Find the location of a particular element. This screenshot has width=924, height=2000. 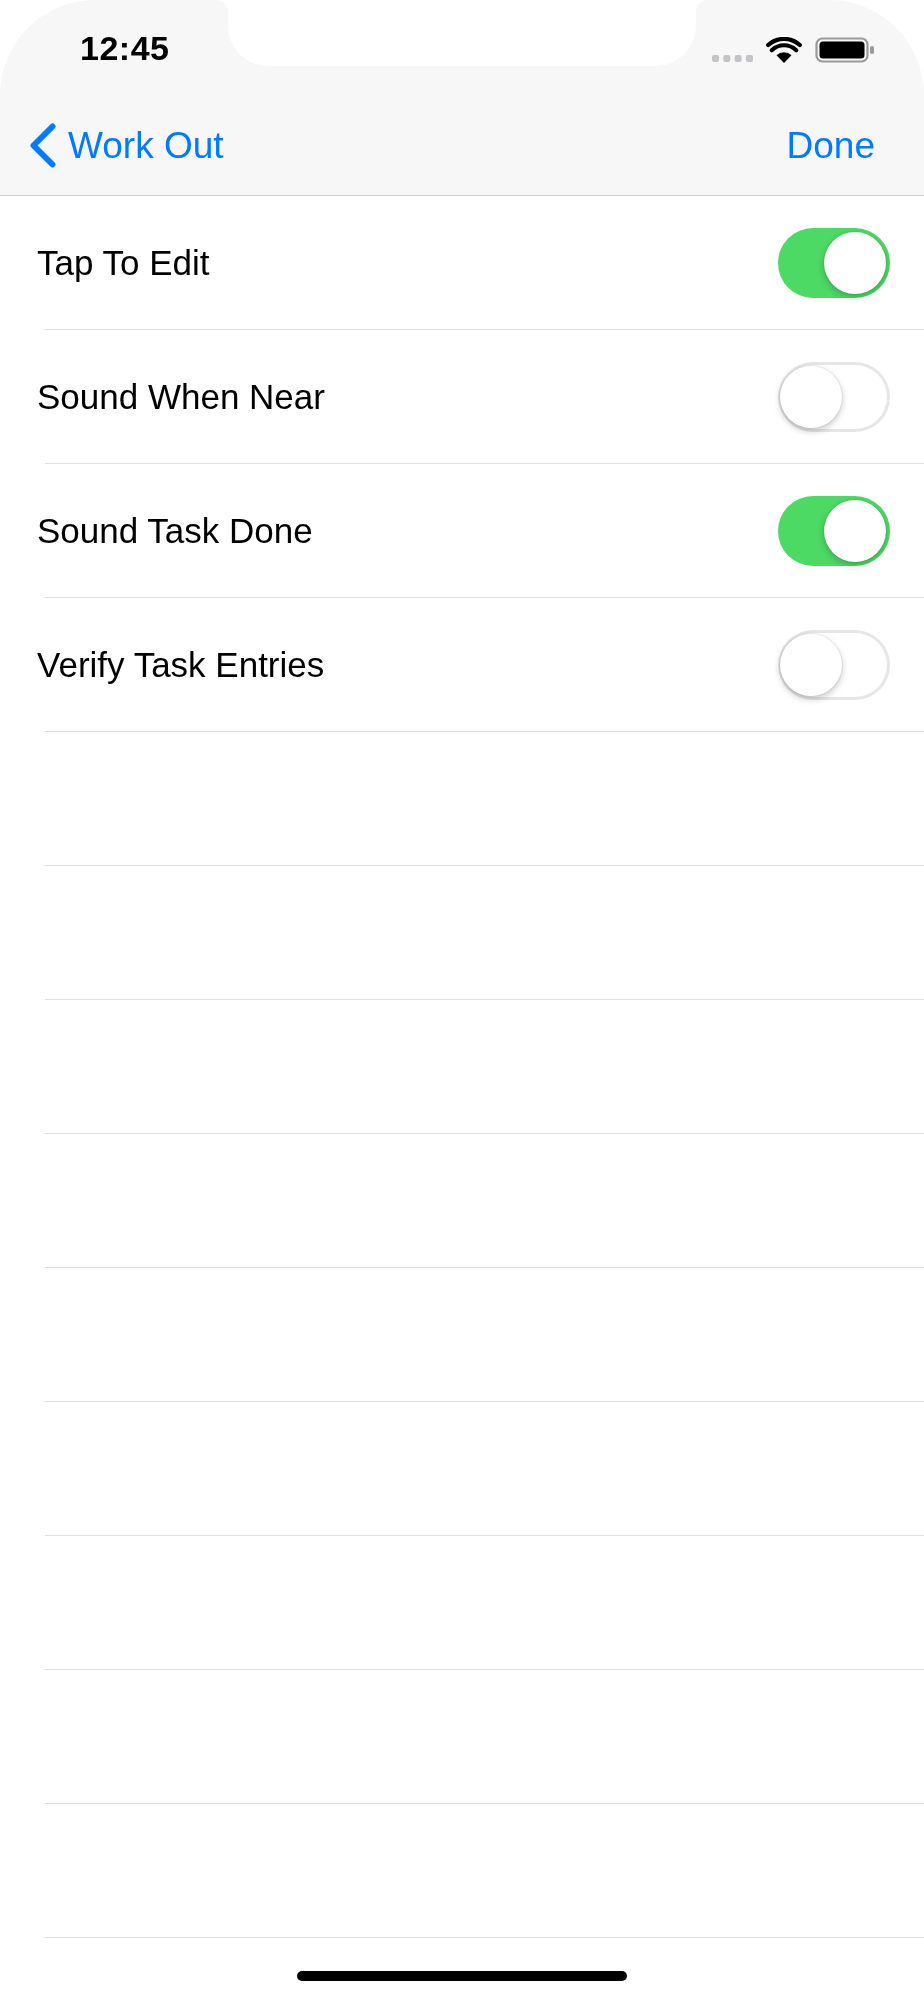

setting-label: Sound Task Done is located at coordinates (175, 530).